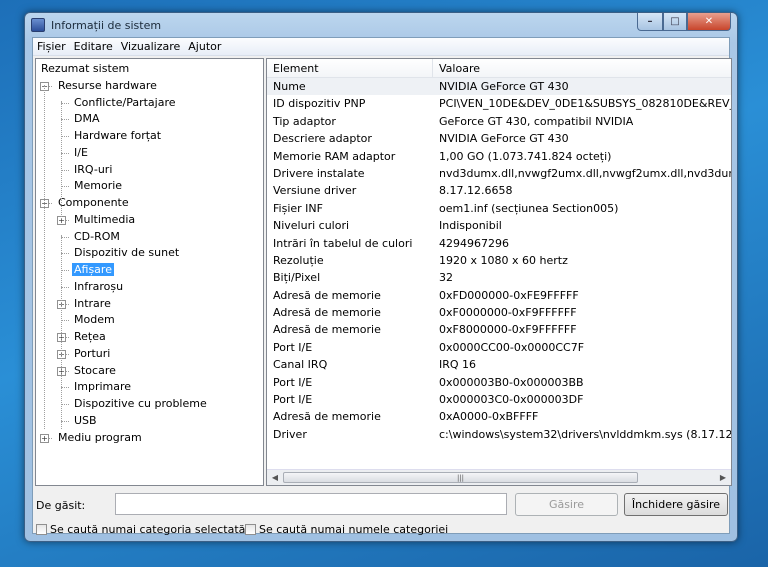 This screenshot has width=768, height=567. Describe the element at coordinates (93, 270) in the screenshot. I see `tree-item: Afișare` at that location.